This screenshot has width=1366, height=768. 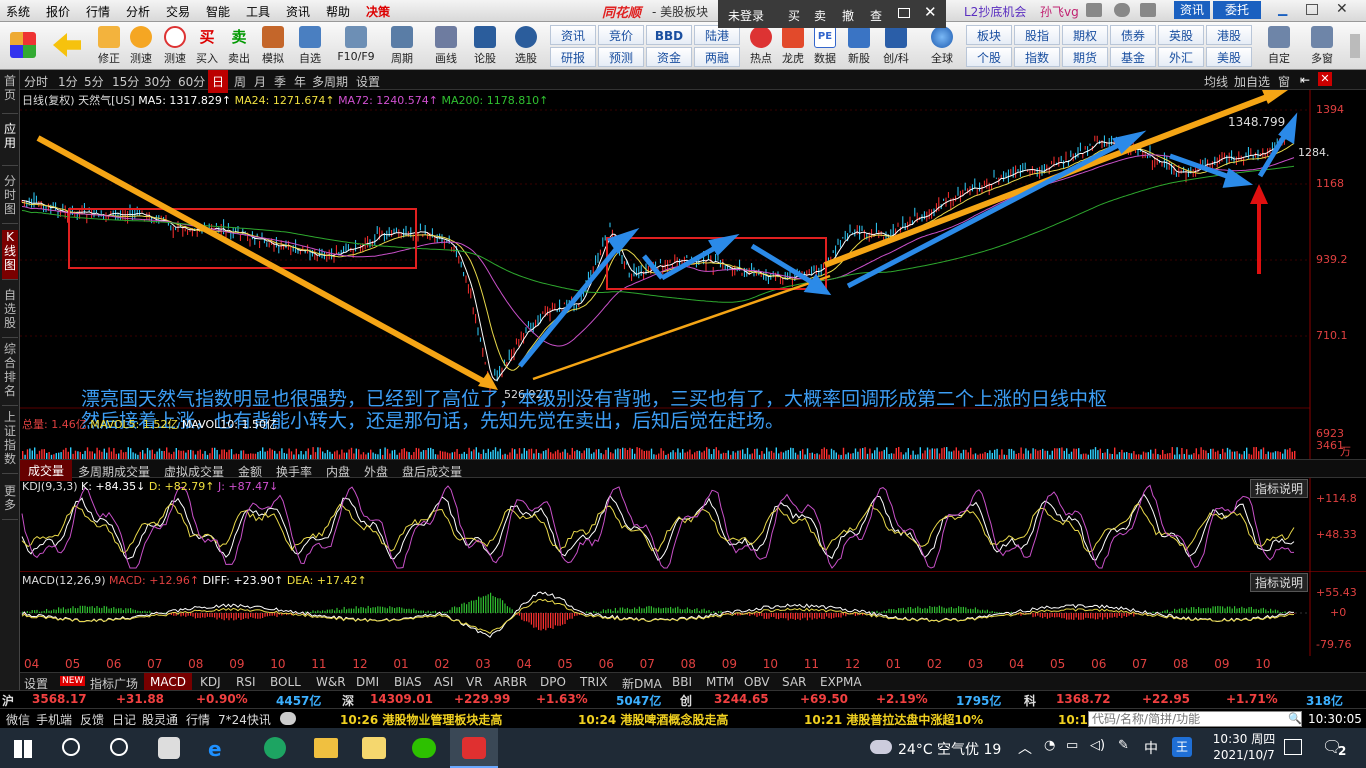 I want to click on app-icon, so click(x=169, y=748).